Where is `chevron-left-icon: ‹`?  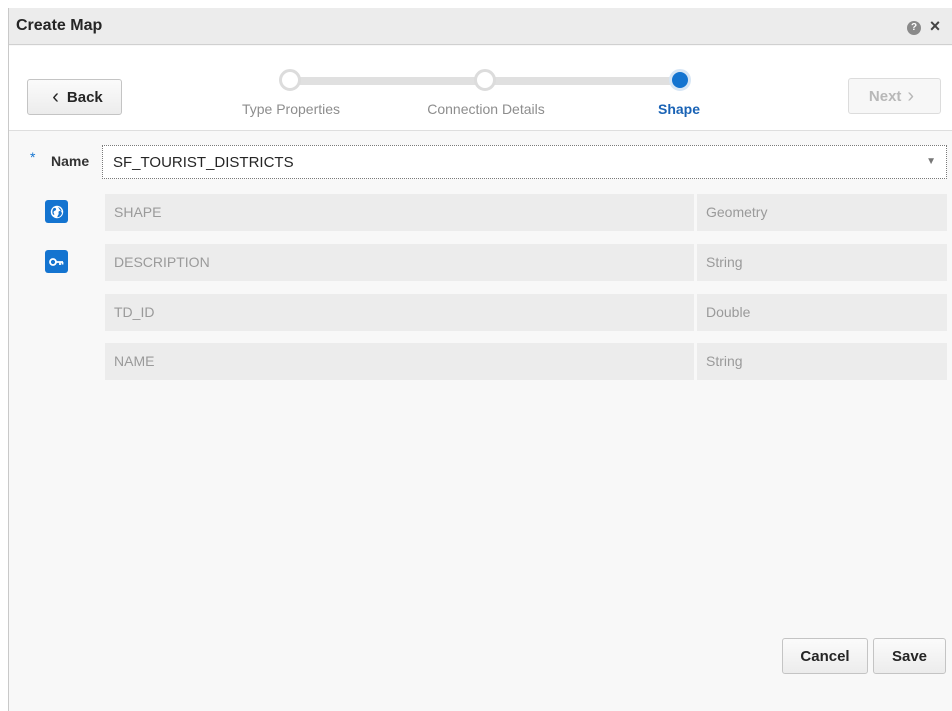
chevron-left-icon: ‹ is located at coordinates (55, 97).